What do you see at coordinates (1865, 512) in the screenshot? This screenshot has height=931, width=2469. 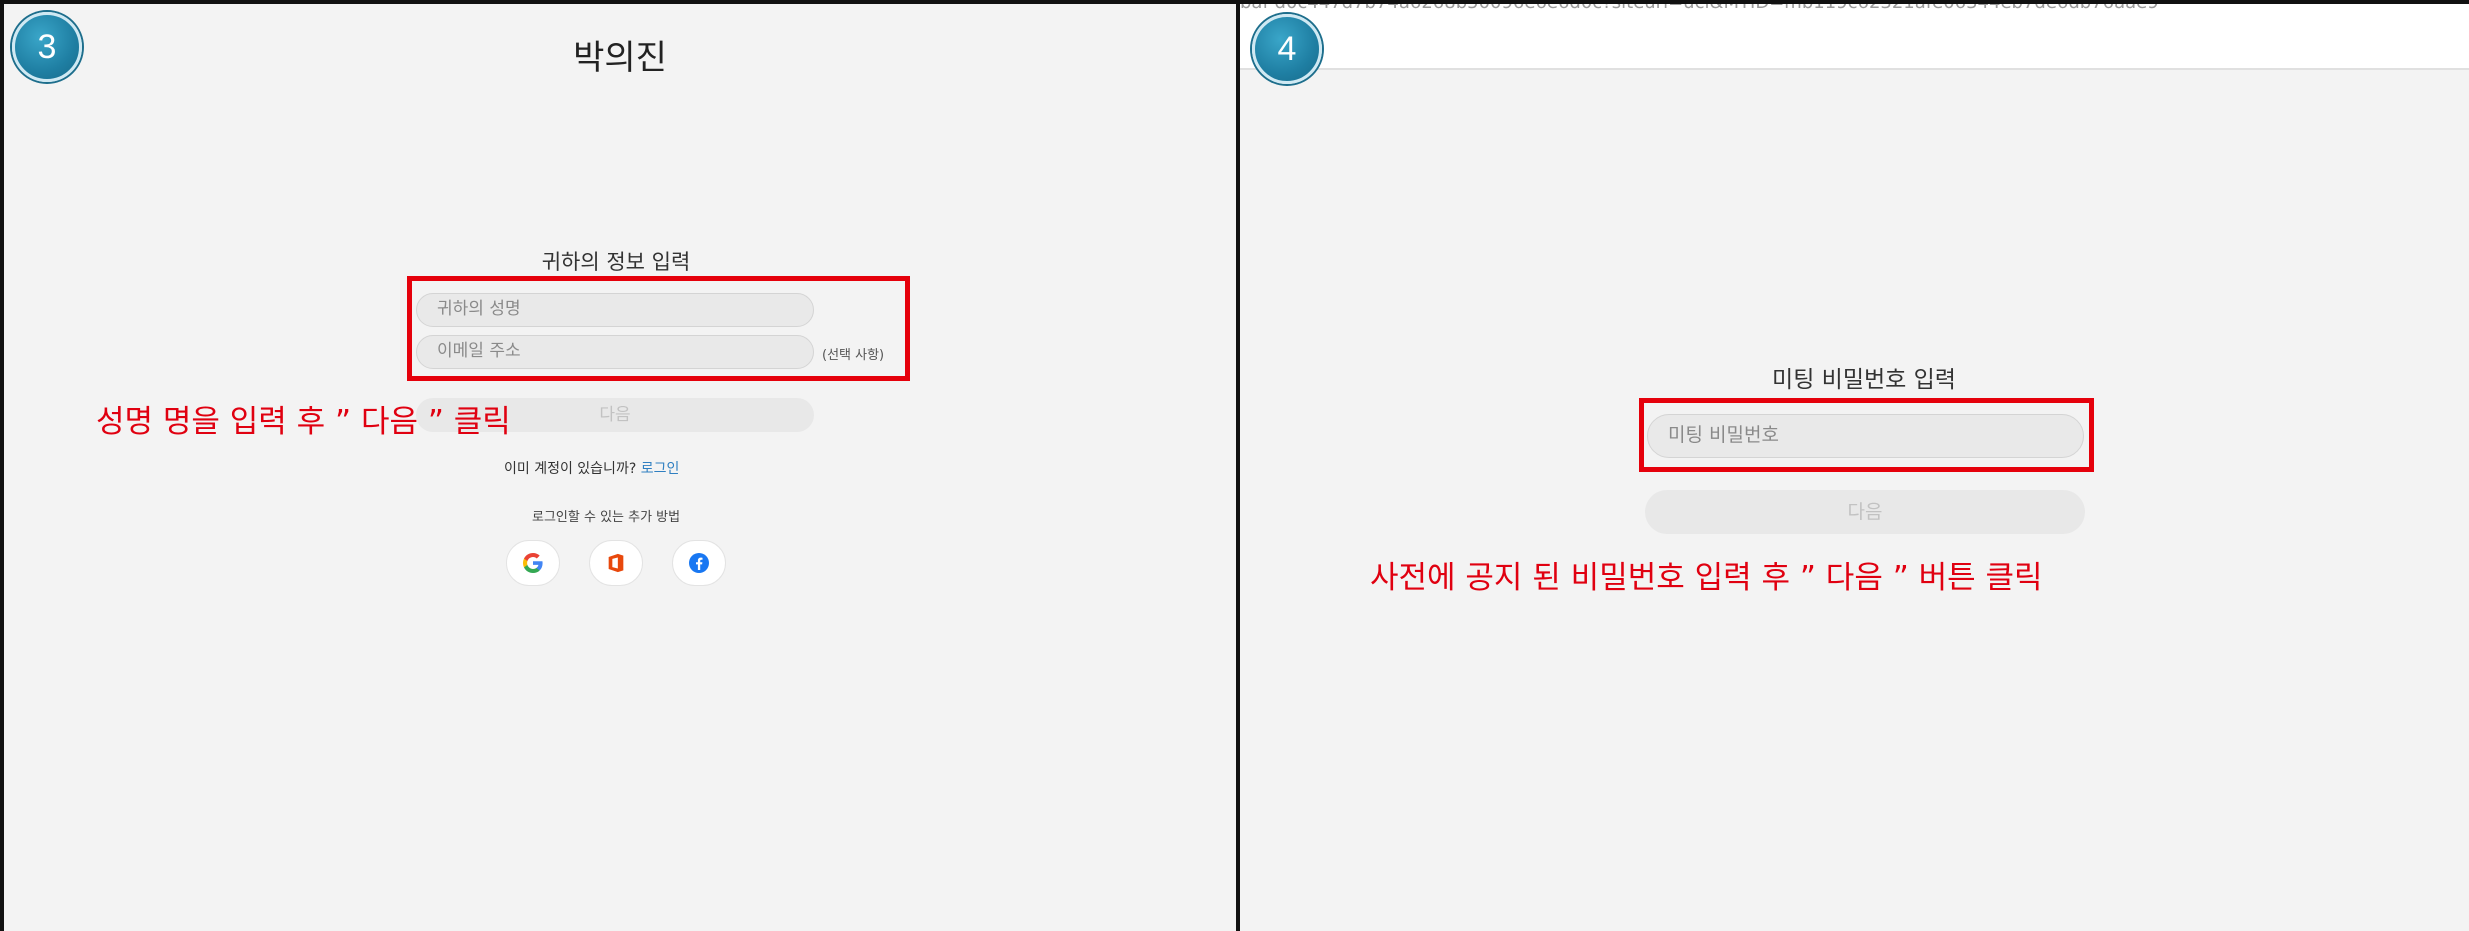 I see `next-button: 다음` at bounding box center [1865, 512].